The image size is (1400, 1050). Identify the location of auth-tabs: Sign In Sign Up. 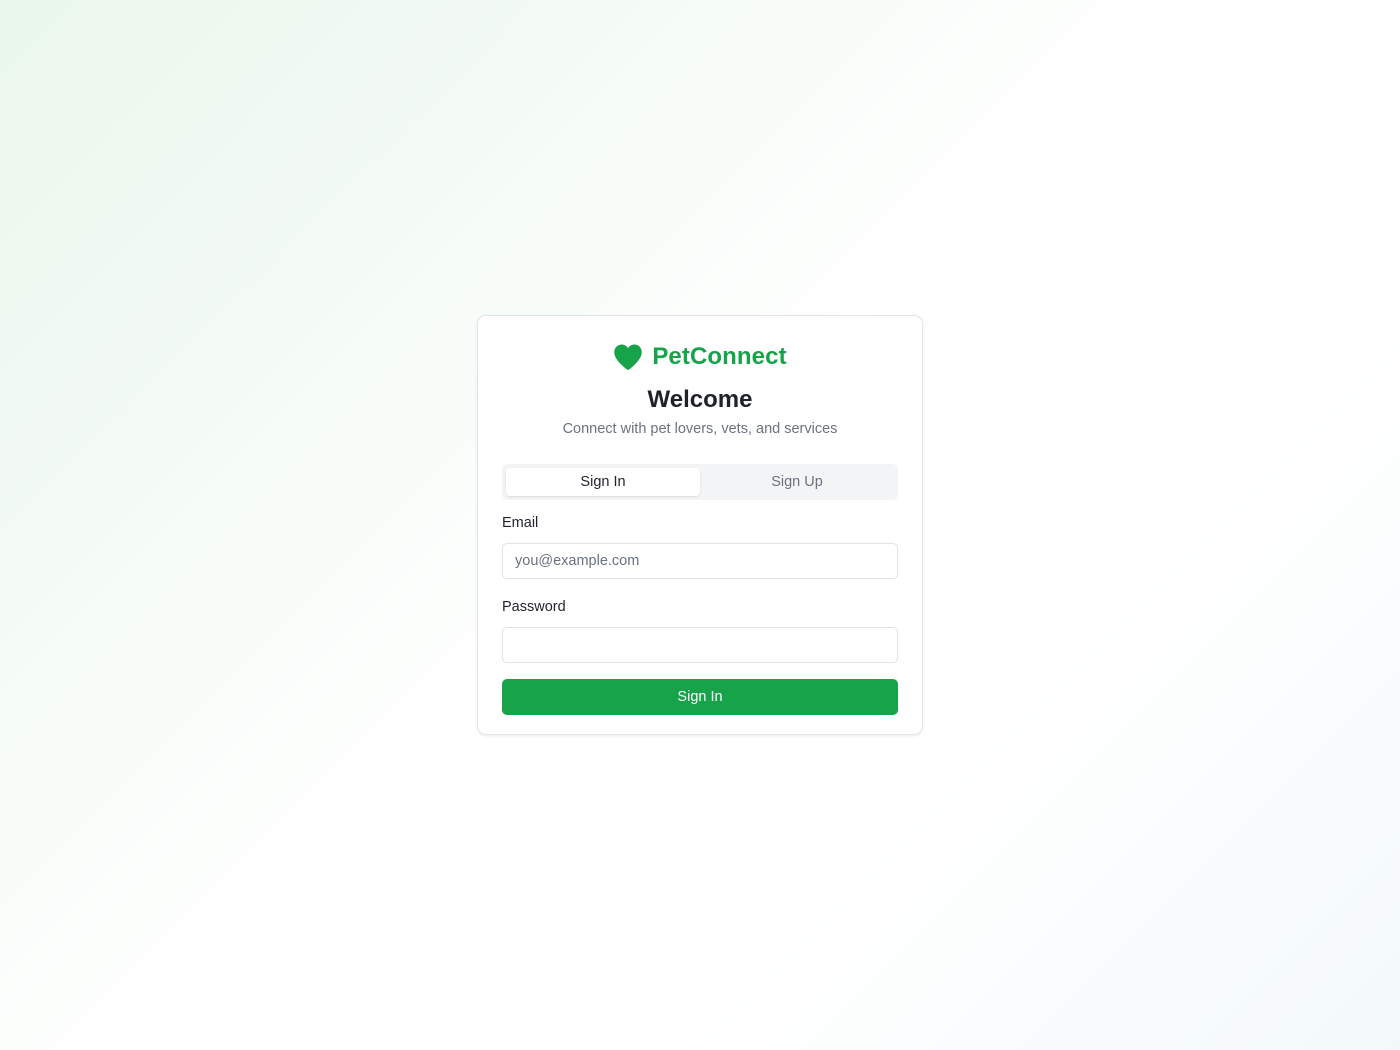
(700, 482).